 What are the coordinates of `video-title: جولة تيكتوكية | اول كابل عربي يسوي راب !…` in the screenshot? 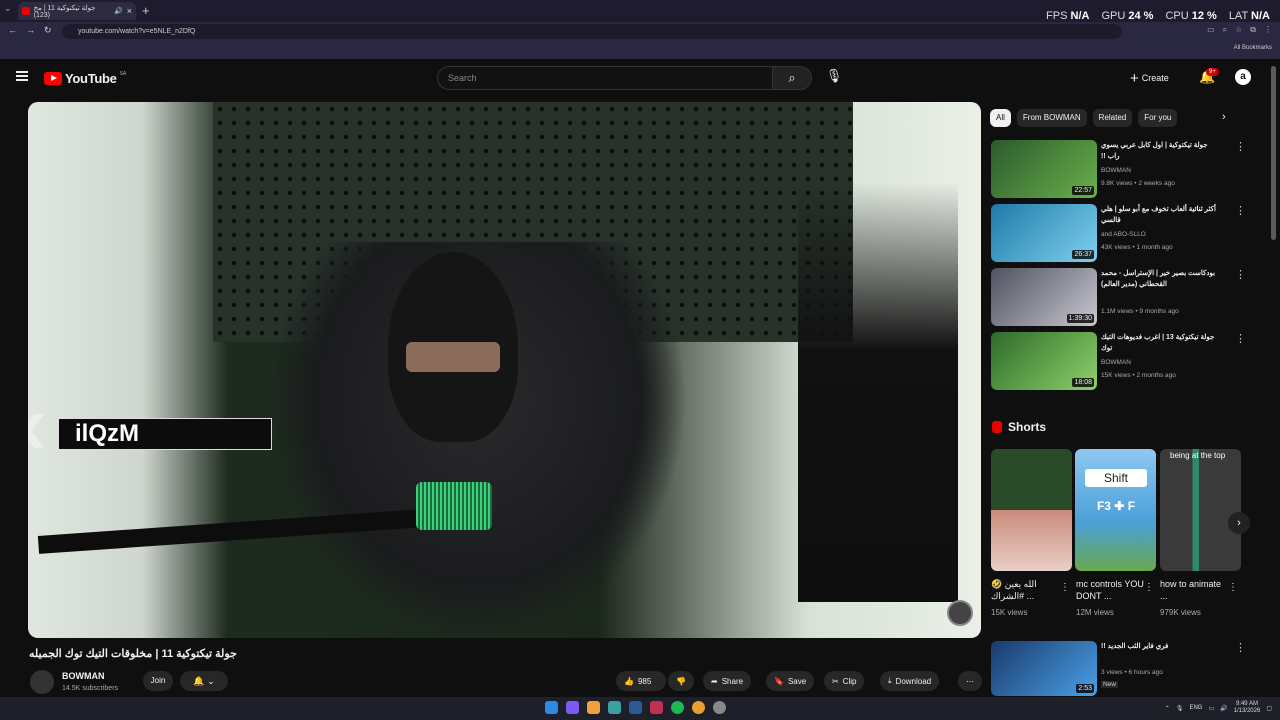 It's located at (1160, 151).